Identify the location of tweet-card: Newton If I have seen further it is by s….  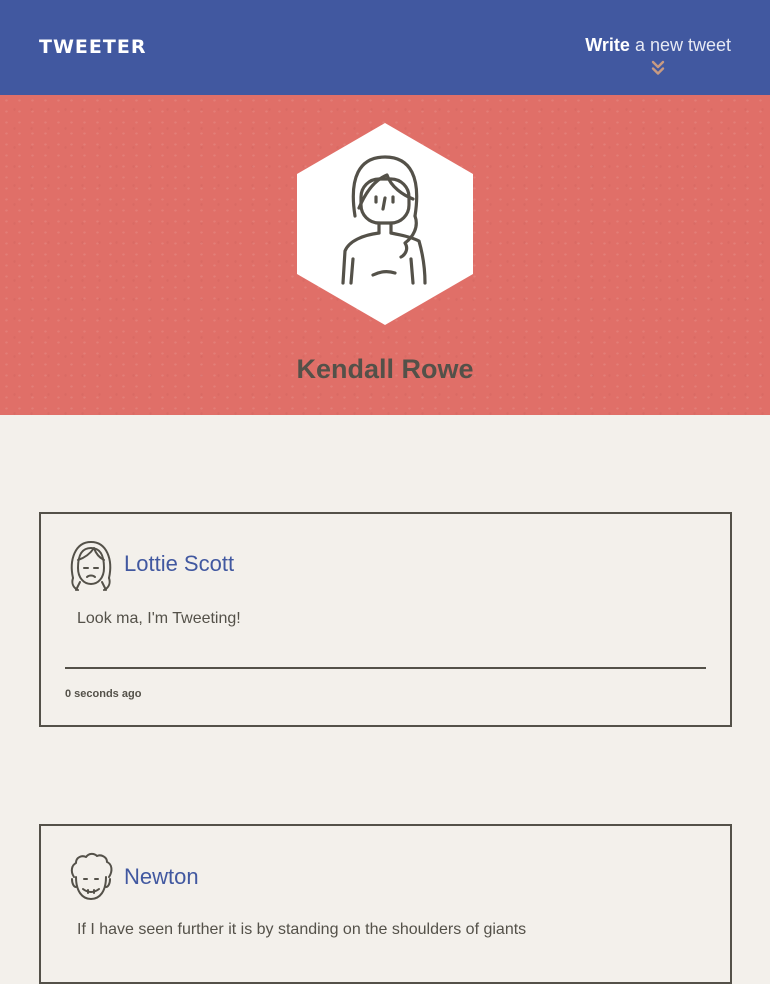
(385, 904).